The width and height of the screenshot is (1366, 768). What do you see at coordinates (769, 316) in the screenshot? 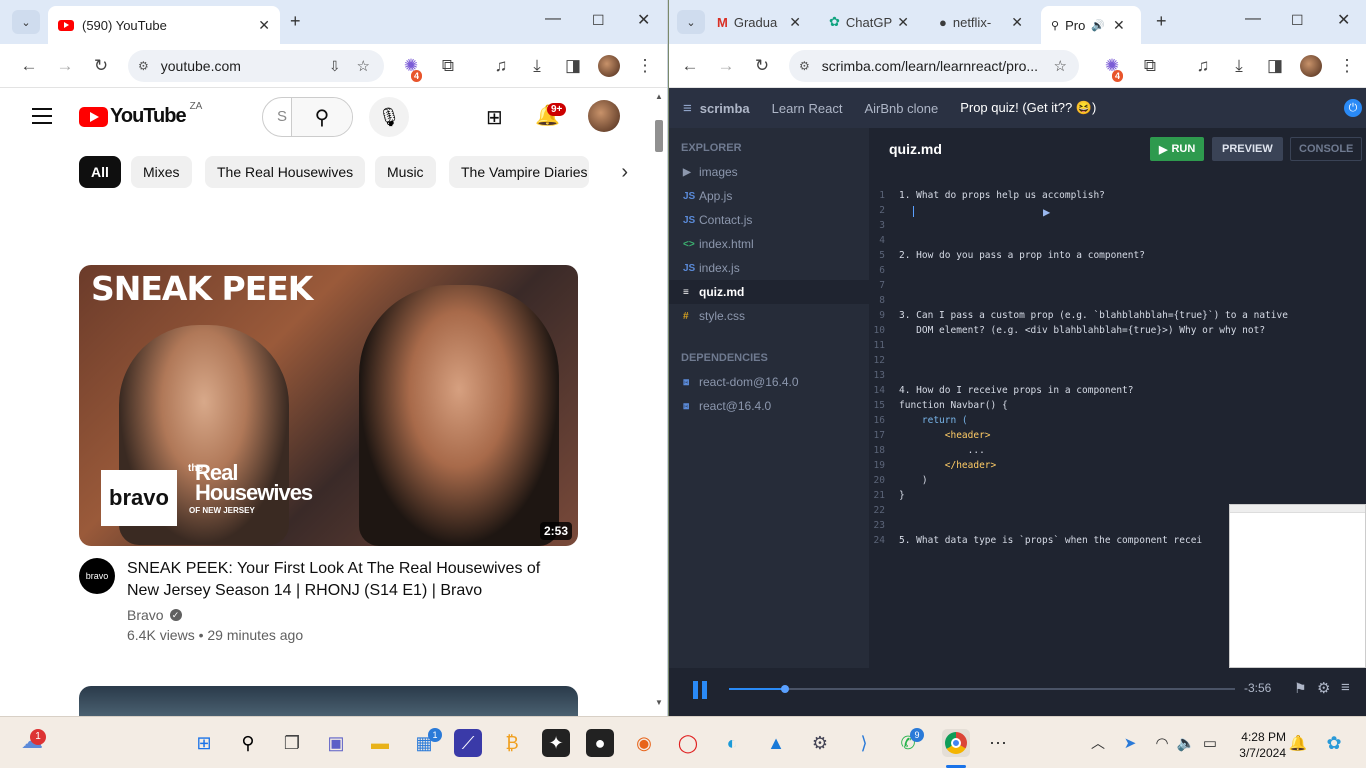
I see `file-item: # style.css` at bounding box center [769, 316].